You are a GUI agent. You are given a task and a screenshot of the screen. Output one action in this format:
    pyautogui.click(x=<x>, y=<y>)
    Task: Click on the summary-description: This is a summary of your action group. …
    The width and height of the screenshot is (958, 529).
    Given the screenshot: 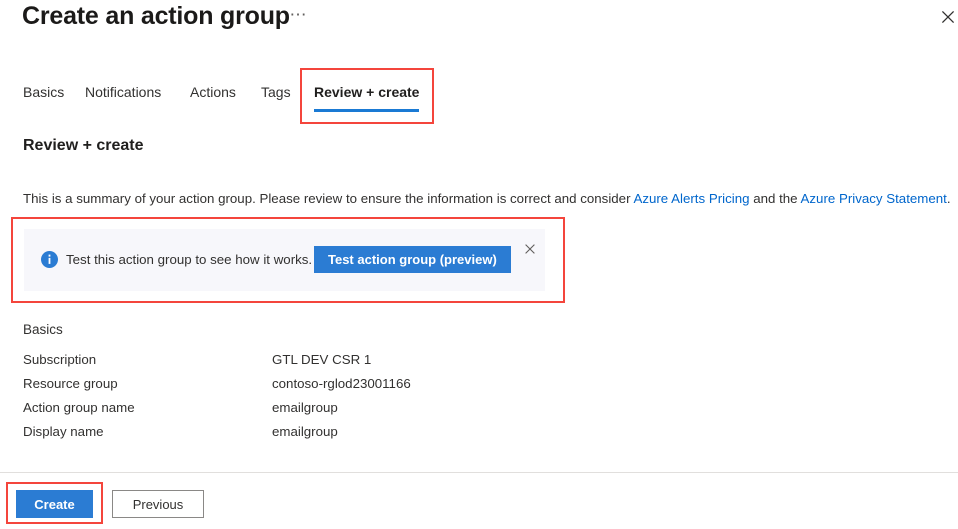 What is the action you would take?
    pyautogui.click(x=487, y=199)
    